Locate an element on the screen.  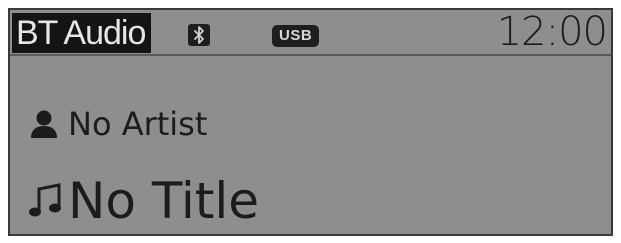
source-label: BT Audio is located at coordinates (82, 33).